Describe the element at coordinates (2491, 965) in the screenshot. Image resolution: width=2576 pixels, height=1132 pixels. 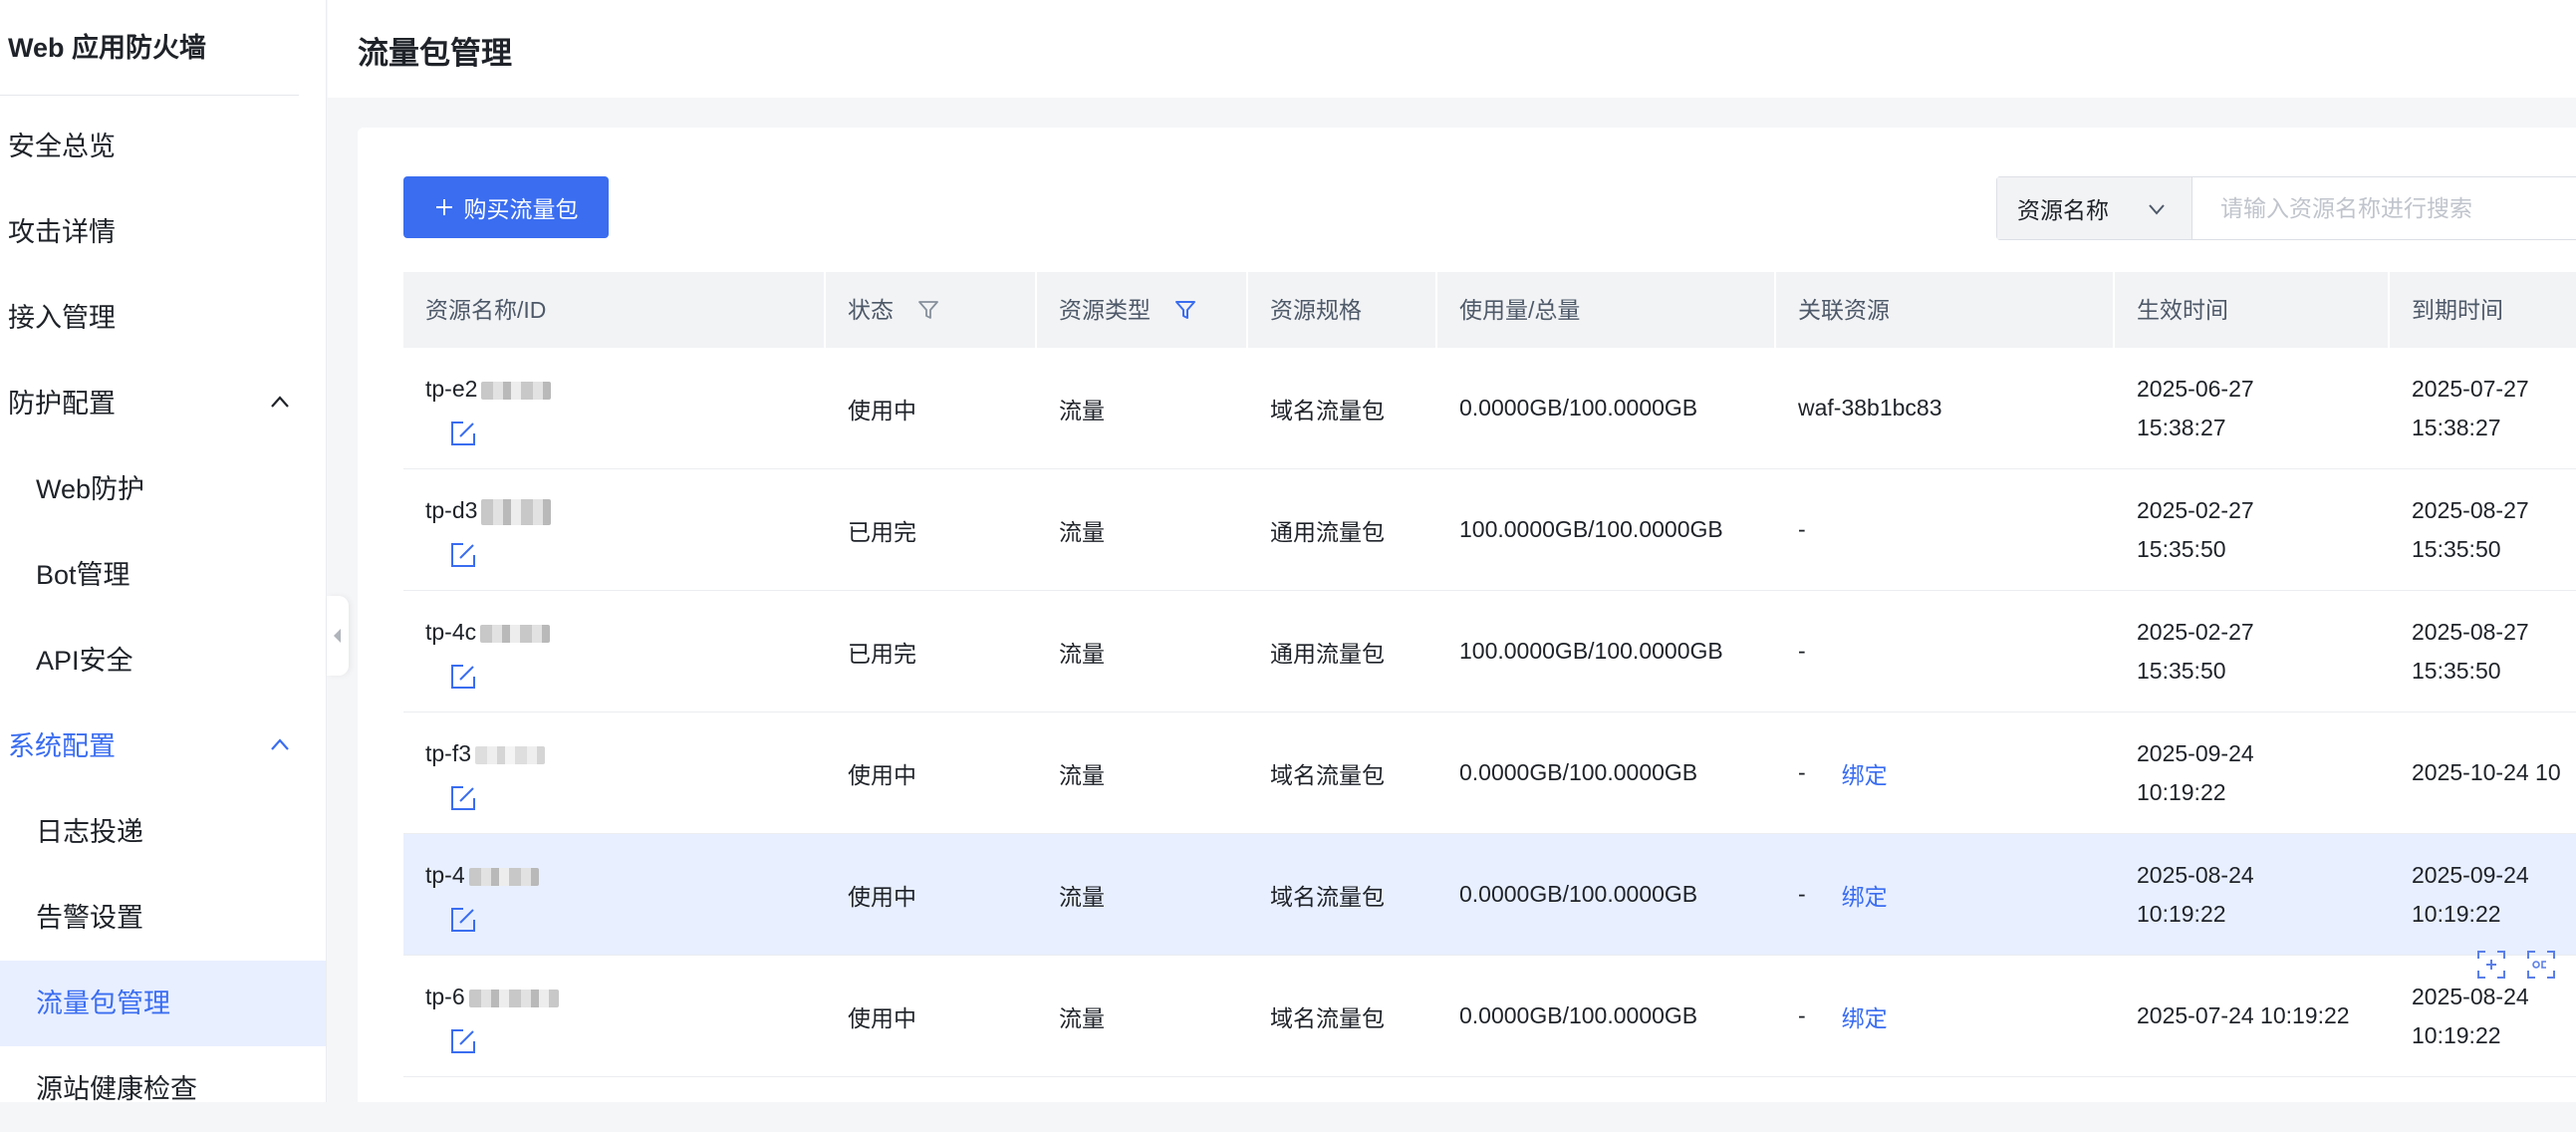
I see `screenshot-icon` at that location.